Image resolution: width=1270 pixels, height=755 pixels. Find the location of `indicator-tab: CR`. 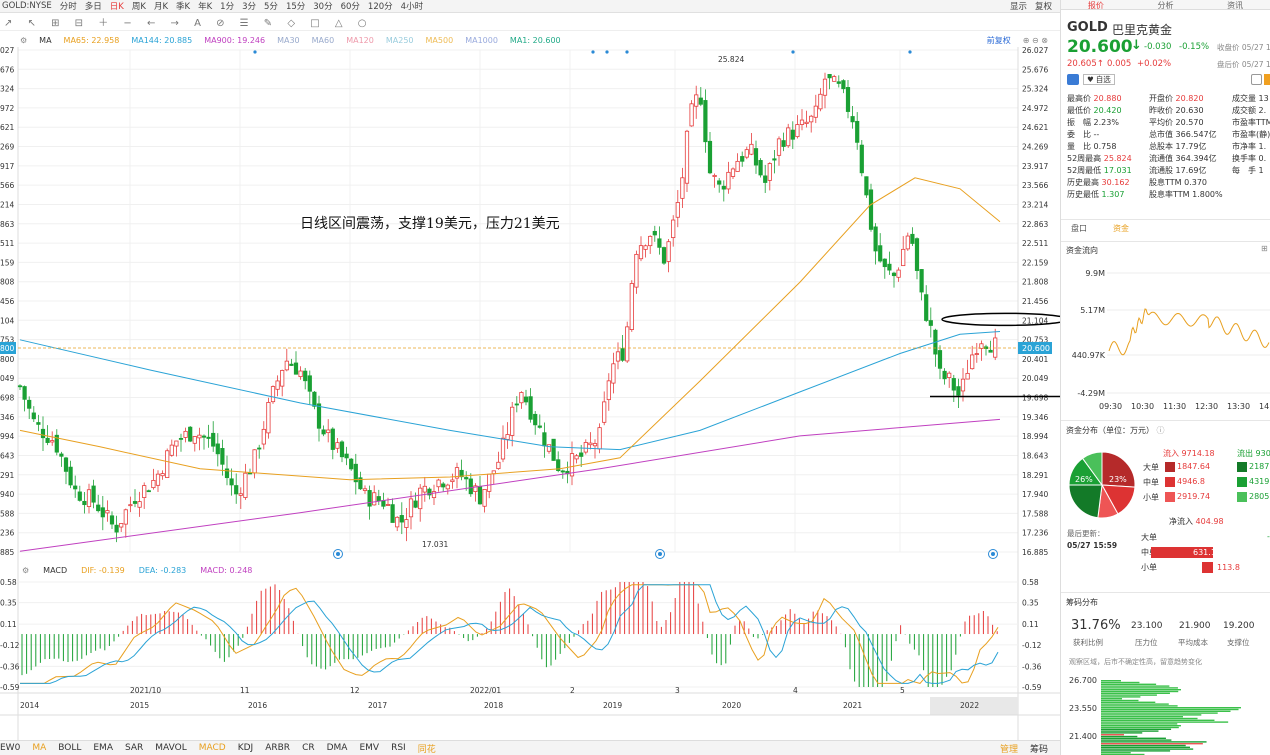

indicator-tab: CR is located at coordinates (308, 748).